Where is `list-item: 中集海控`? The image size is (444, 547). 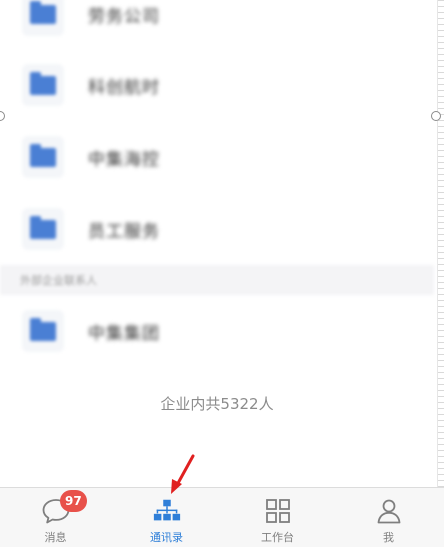
list-item: 中集海控 is located at coordinates (217, 157).